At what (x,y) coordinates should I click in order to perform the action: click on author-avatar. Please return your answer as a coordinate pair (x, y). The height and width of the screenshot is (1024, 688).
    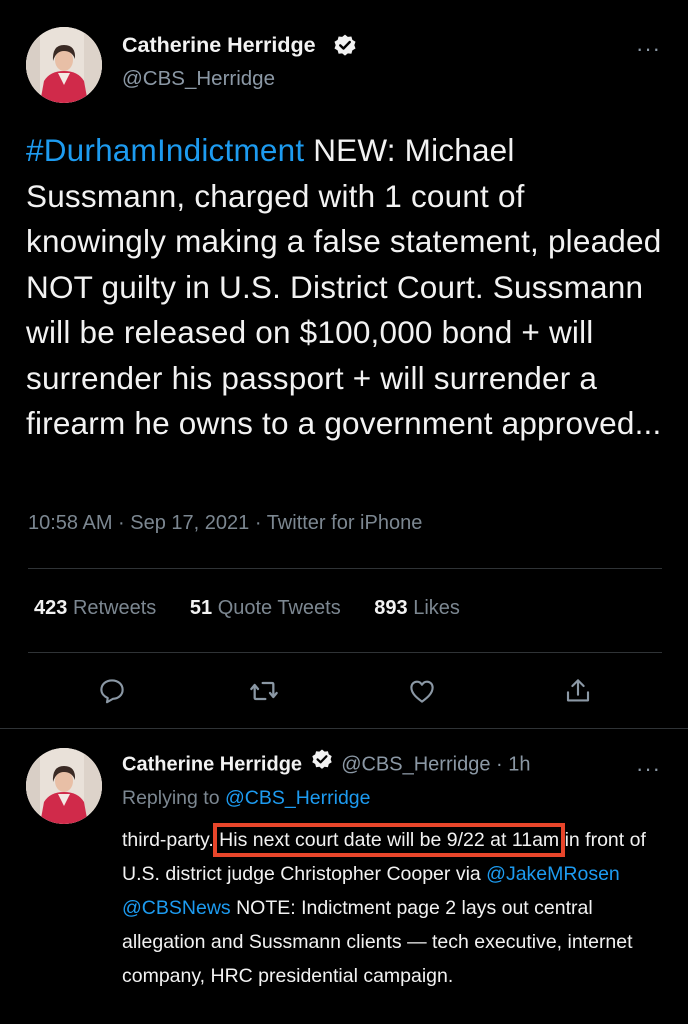
    Looking at the image, I should click on (64, 65).